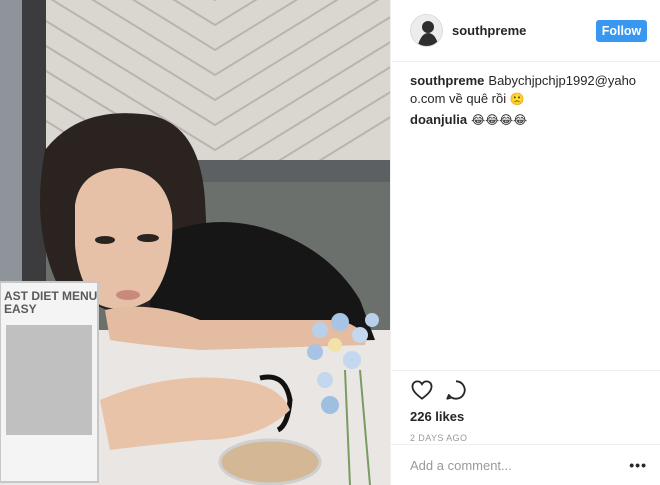 Image resolution: width=660 pixels, height=485 pixels. Describe the element at coordinates (517, 99) in the screenshot. I see `sad-face-icon: 🙁` at that location.